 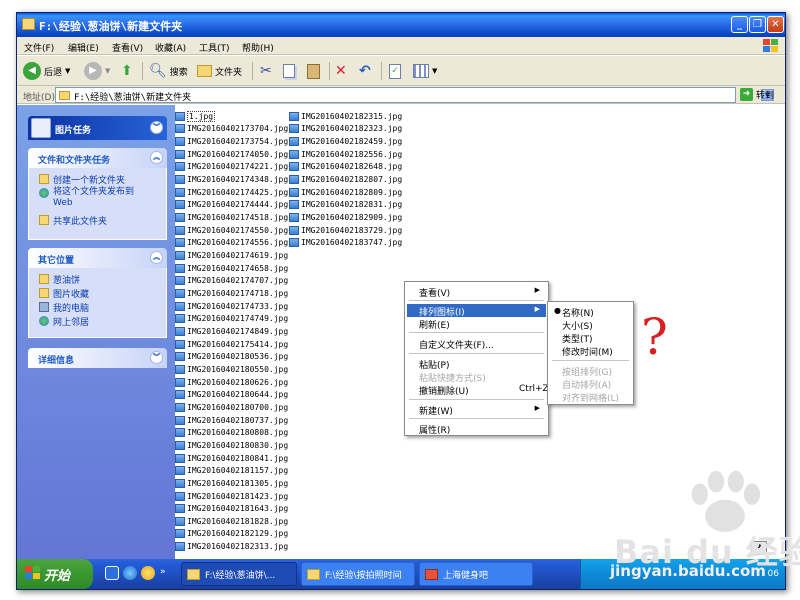 What do you see at coordinates (156, 357) in the screenshot?
I see `chevron-down-icon: ︾` at bounding box center [156, 357].